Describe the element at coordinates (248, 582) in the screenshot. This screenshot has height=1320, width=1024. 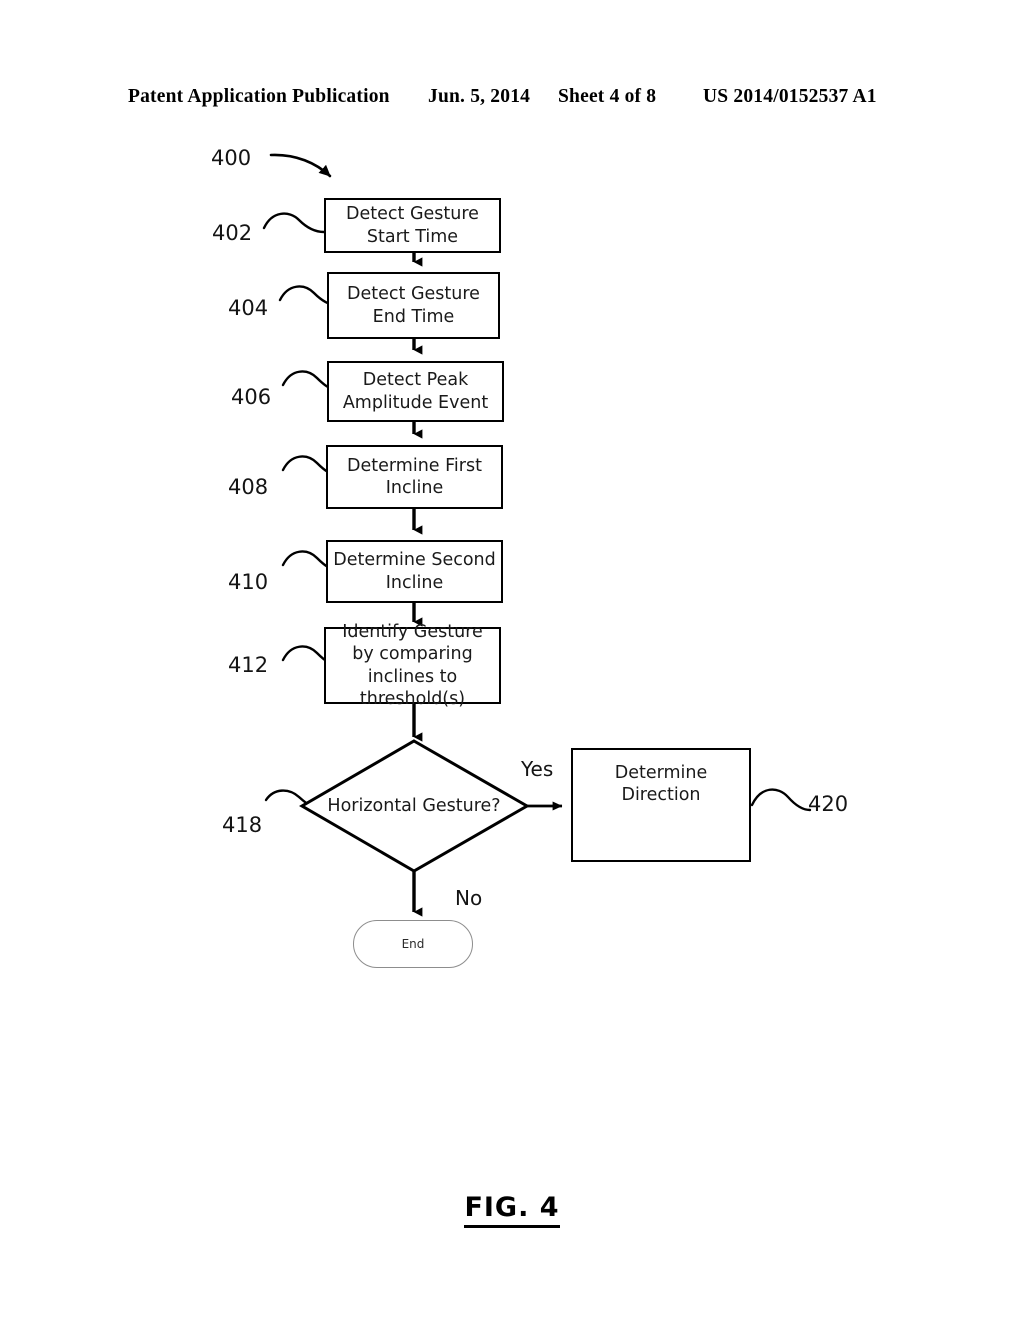
I see `ref-numeral-410: 410` at that location.